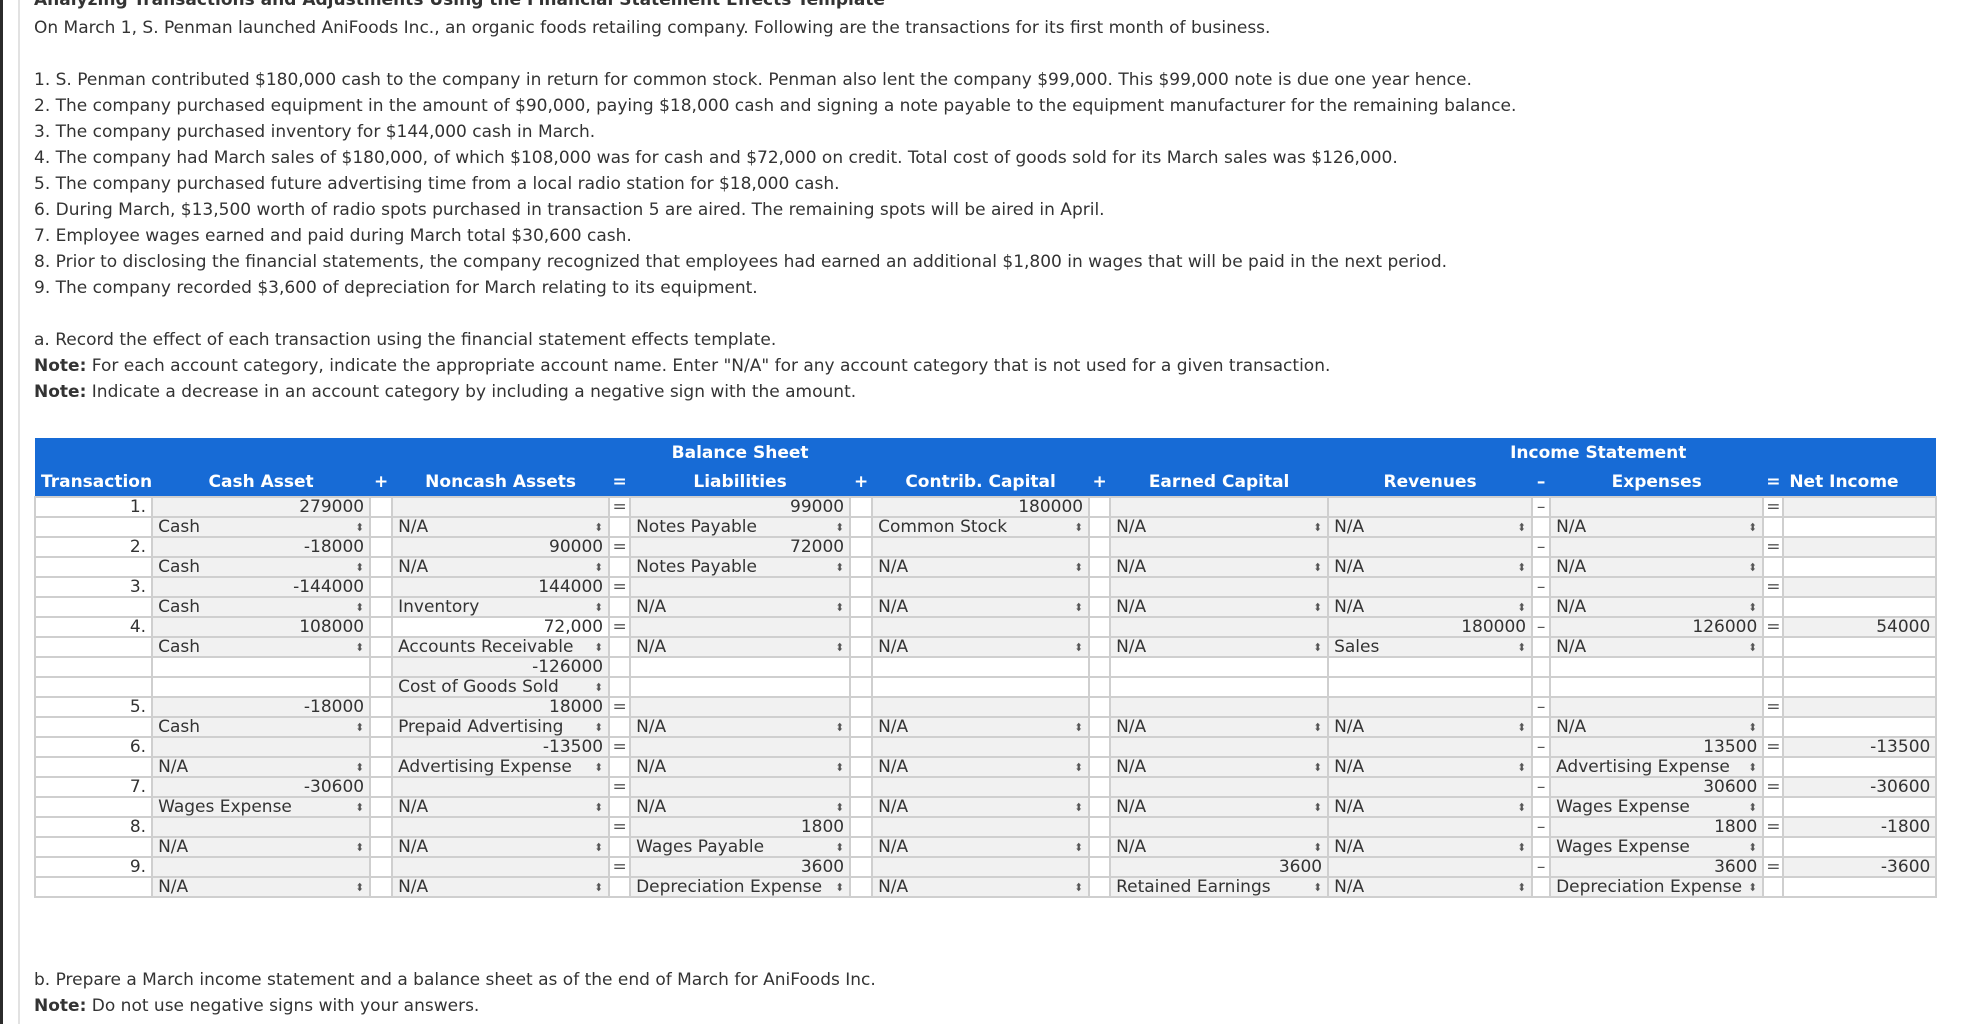 The image size is (1974, 1024). What do you see at coordinates (1657, 787) in the screenshot?
I see `expenses-amount-input: 30600` at bounding box center [1657, 787].